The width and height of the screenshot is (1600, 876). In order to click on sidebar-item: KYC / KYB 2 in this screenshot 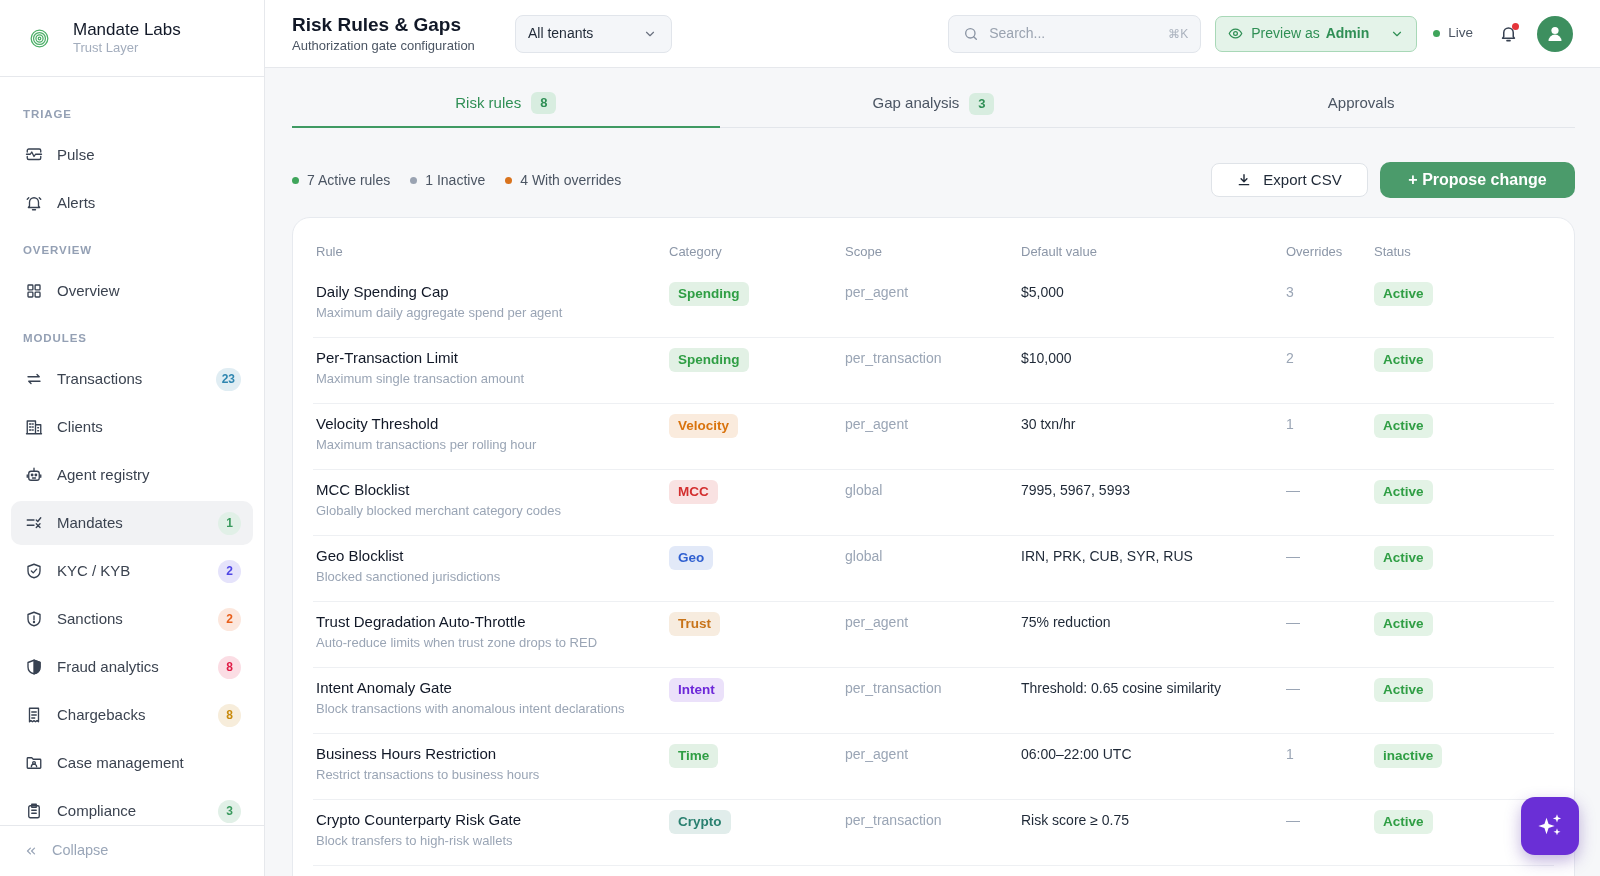, I will do `click(132, 571)`.